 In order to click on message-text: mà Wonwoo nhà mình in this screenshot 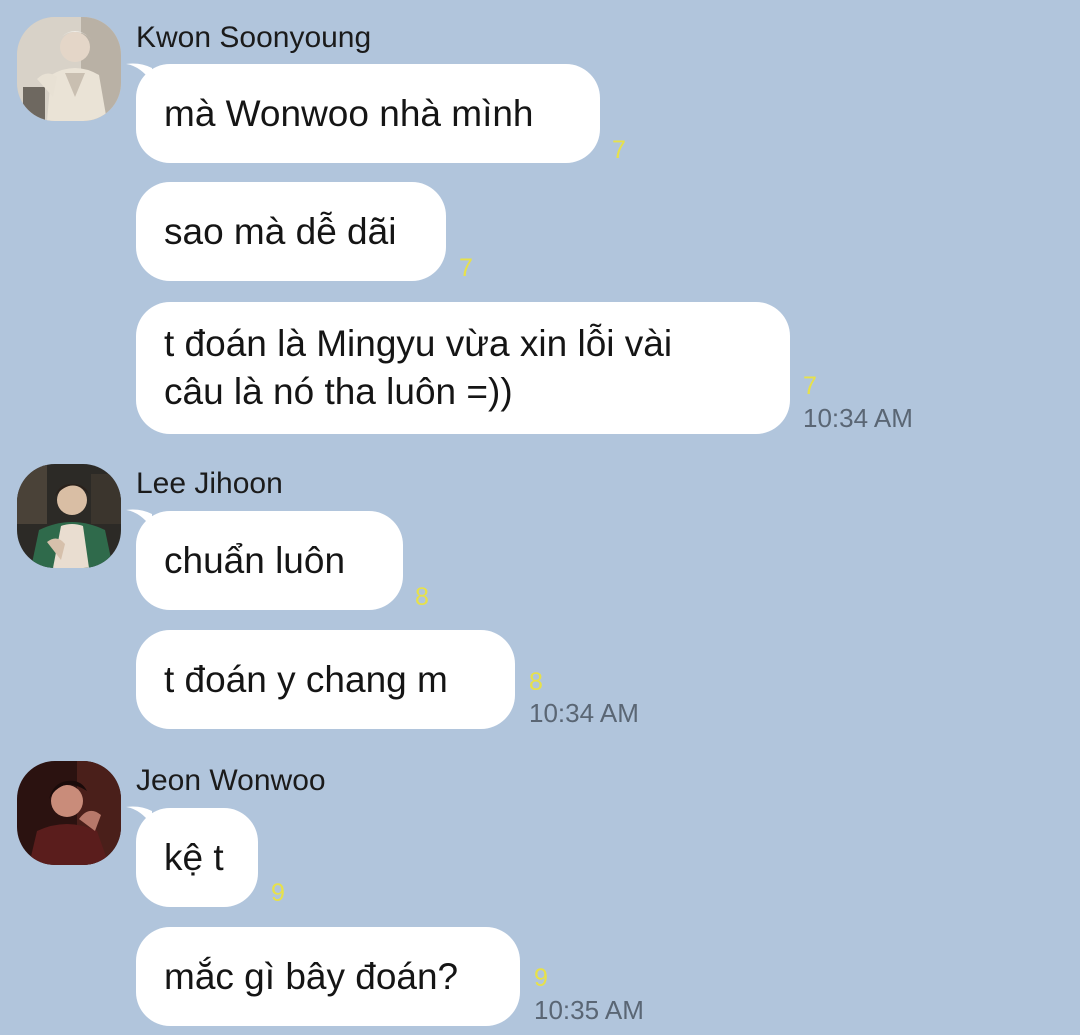, I will do `click(349, 113)`.